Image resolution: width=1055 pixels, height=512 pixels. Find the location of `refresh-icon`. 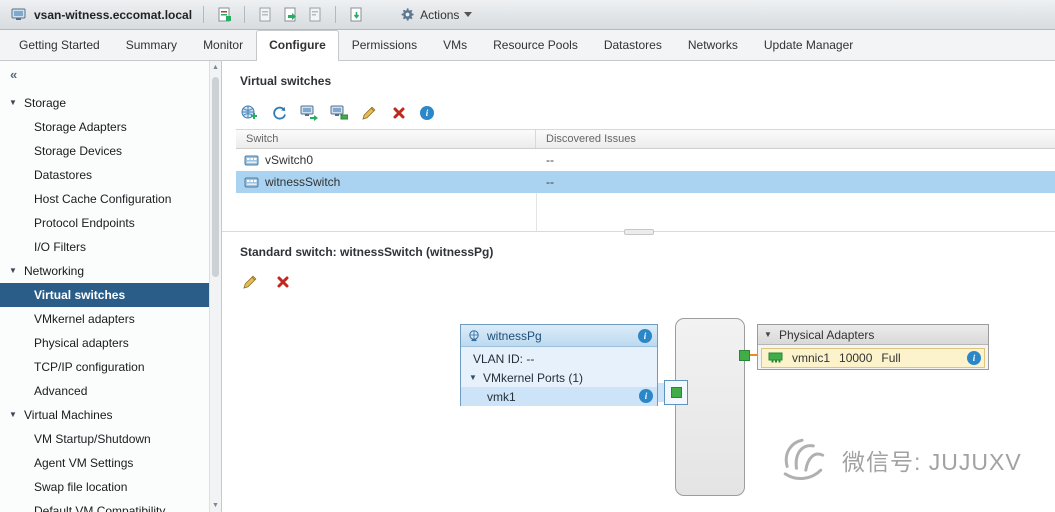

refresh-icon is located at coordinates (279, 113).